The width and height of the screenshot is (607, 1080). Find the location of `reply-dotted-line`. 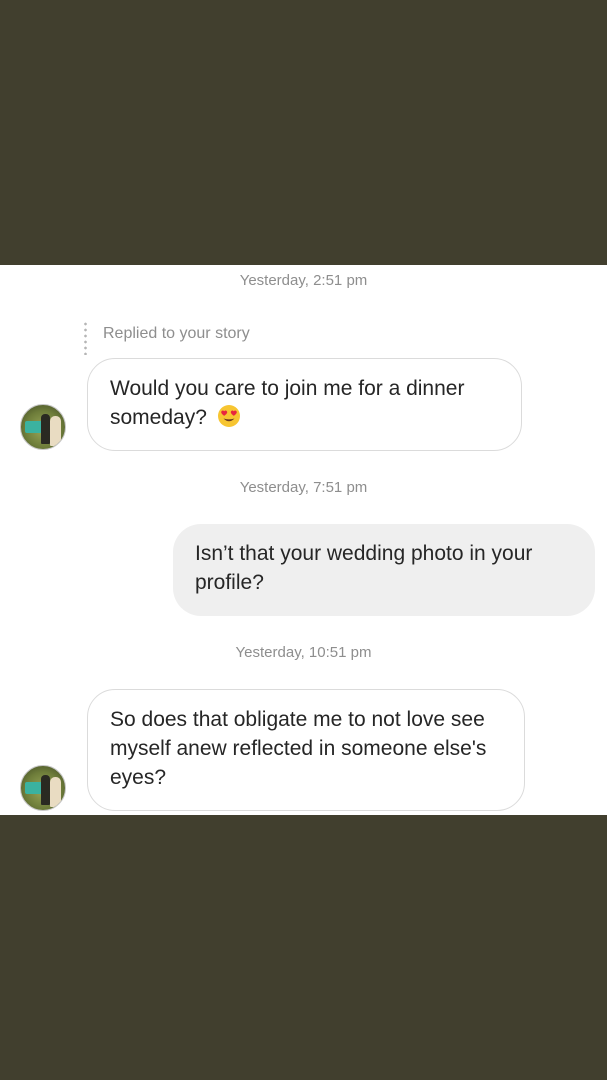

reply-dotted-line is located at coordinates (85, 338).